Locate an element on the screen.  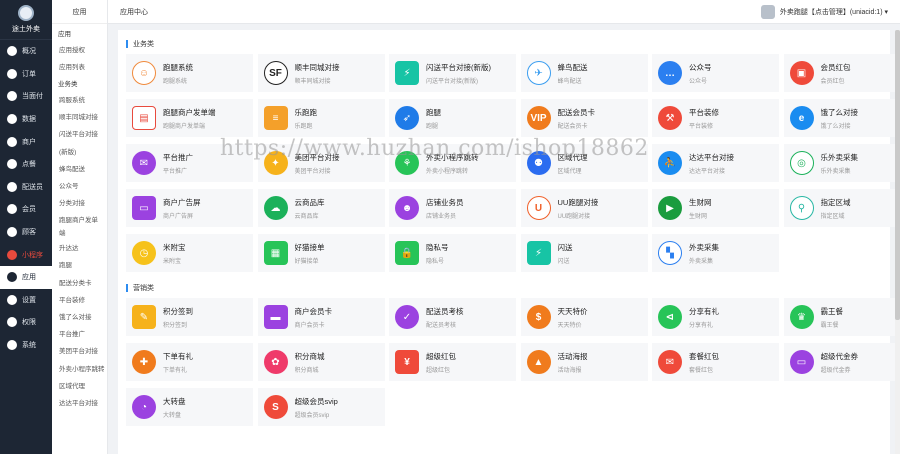
nav-item-12: 权限 is located at coordinates (26, 322).